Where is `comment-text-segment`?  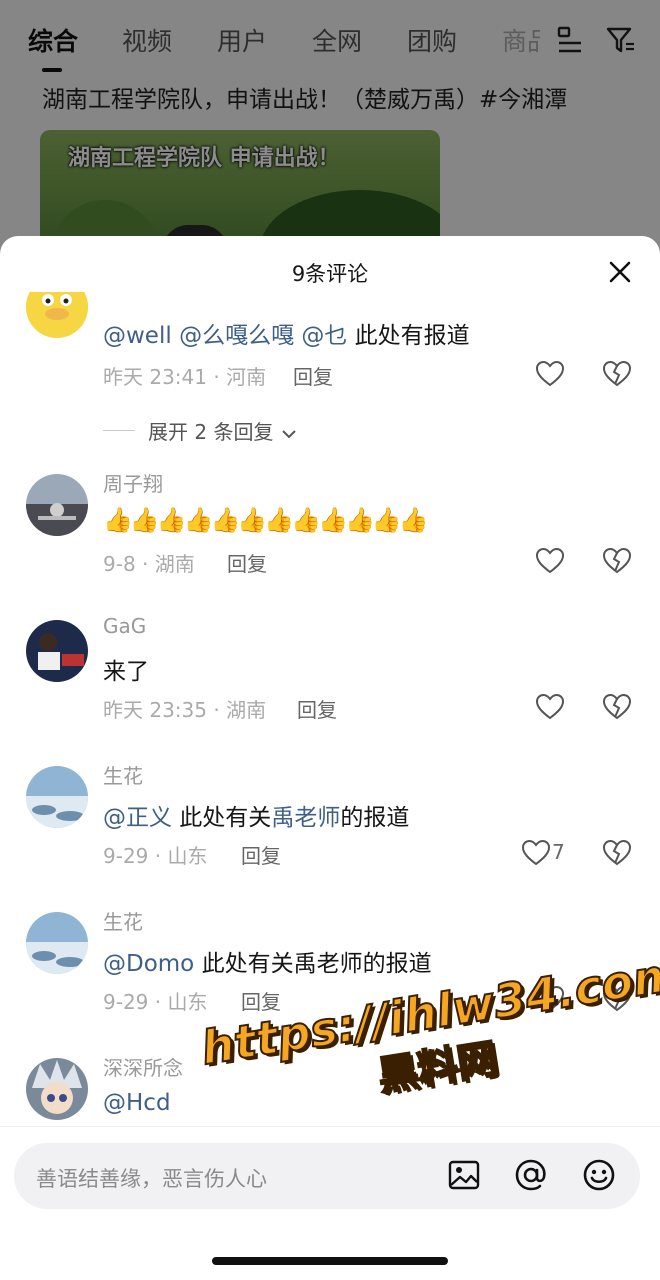
comment-text-segment is located at coordinates (175, 336).